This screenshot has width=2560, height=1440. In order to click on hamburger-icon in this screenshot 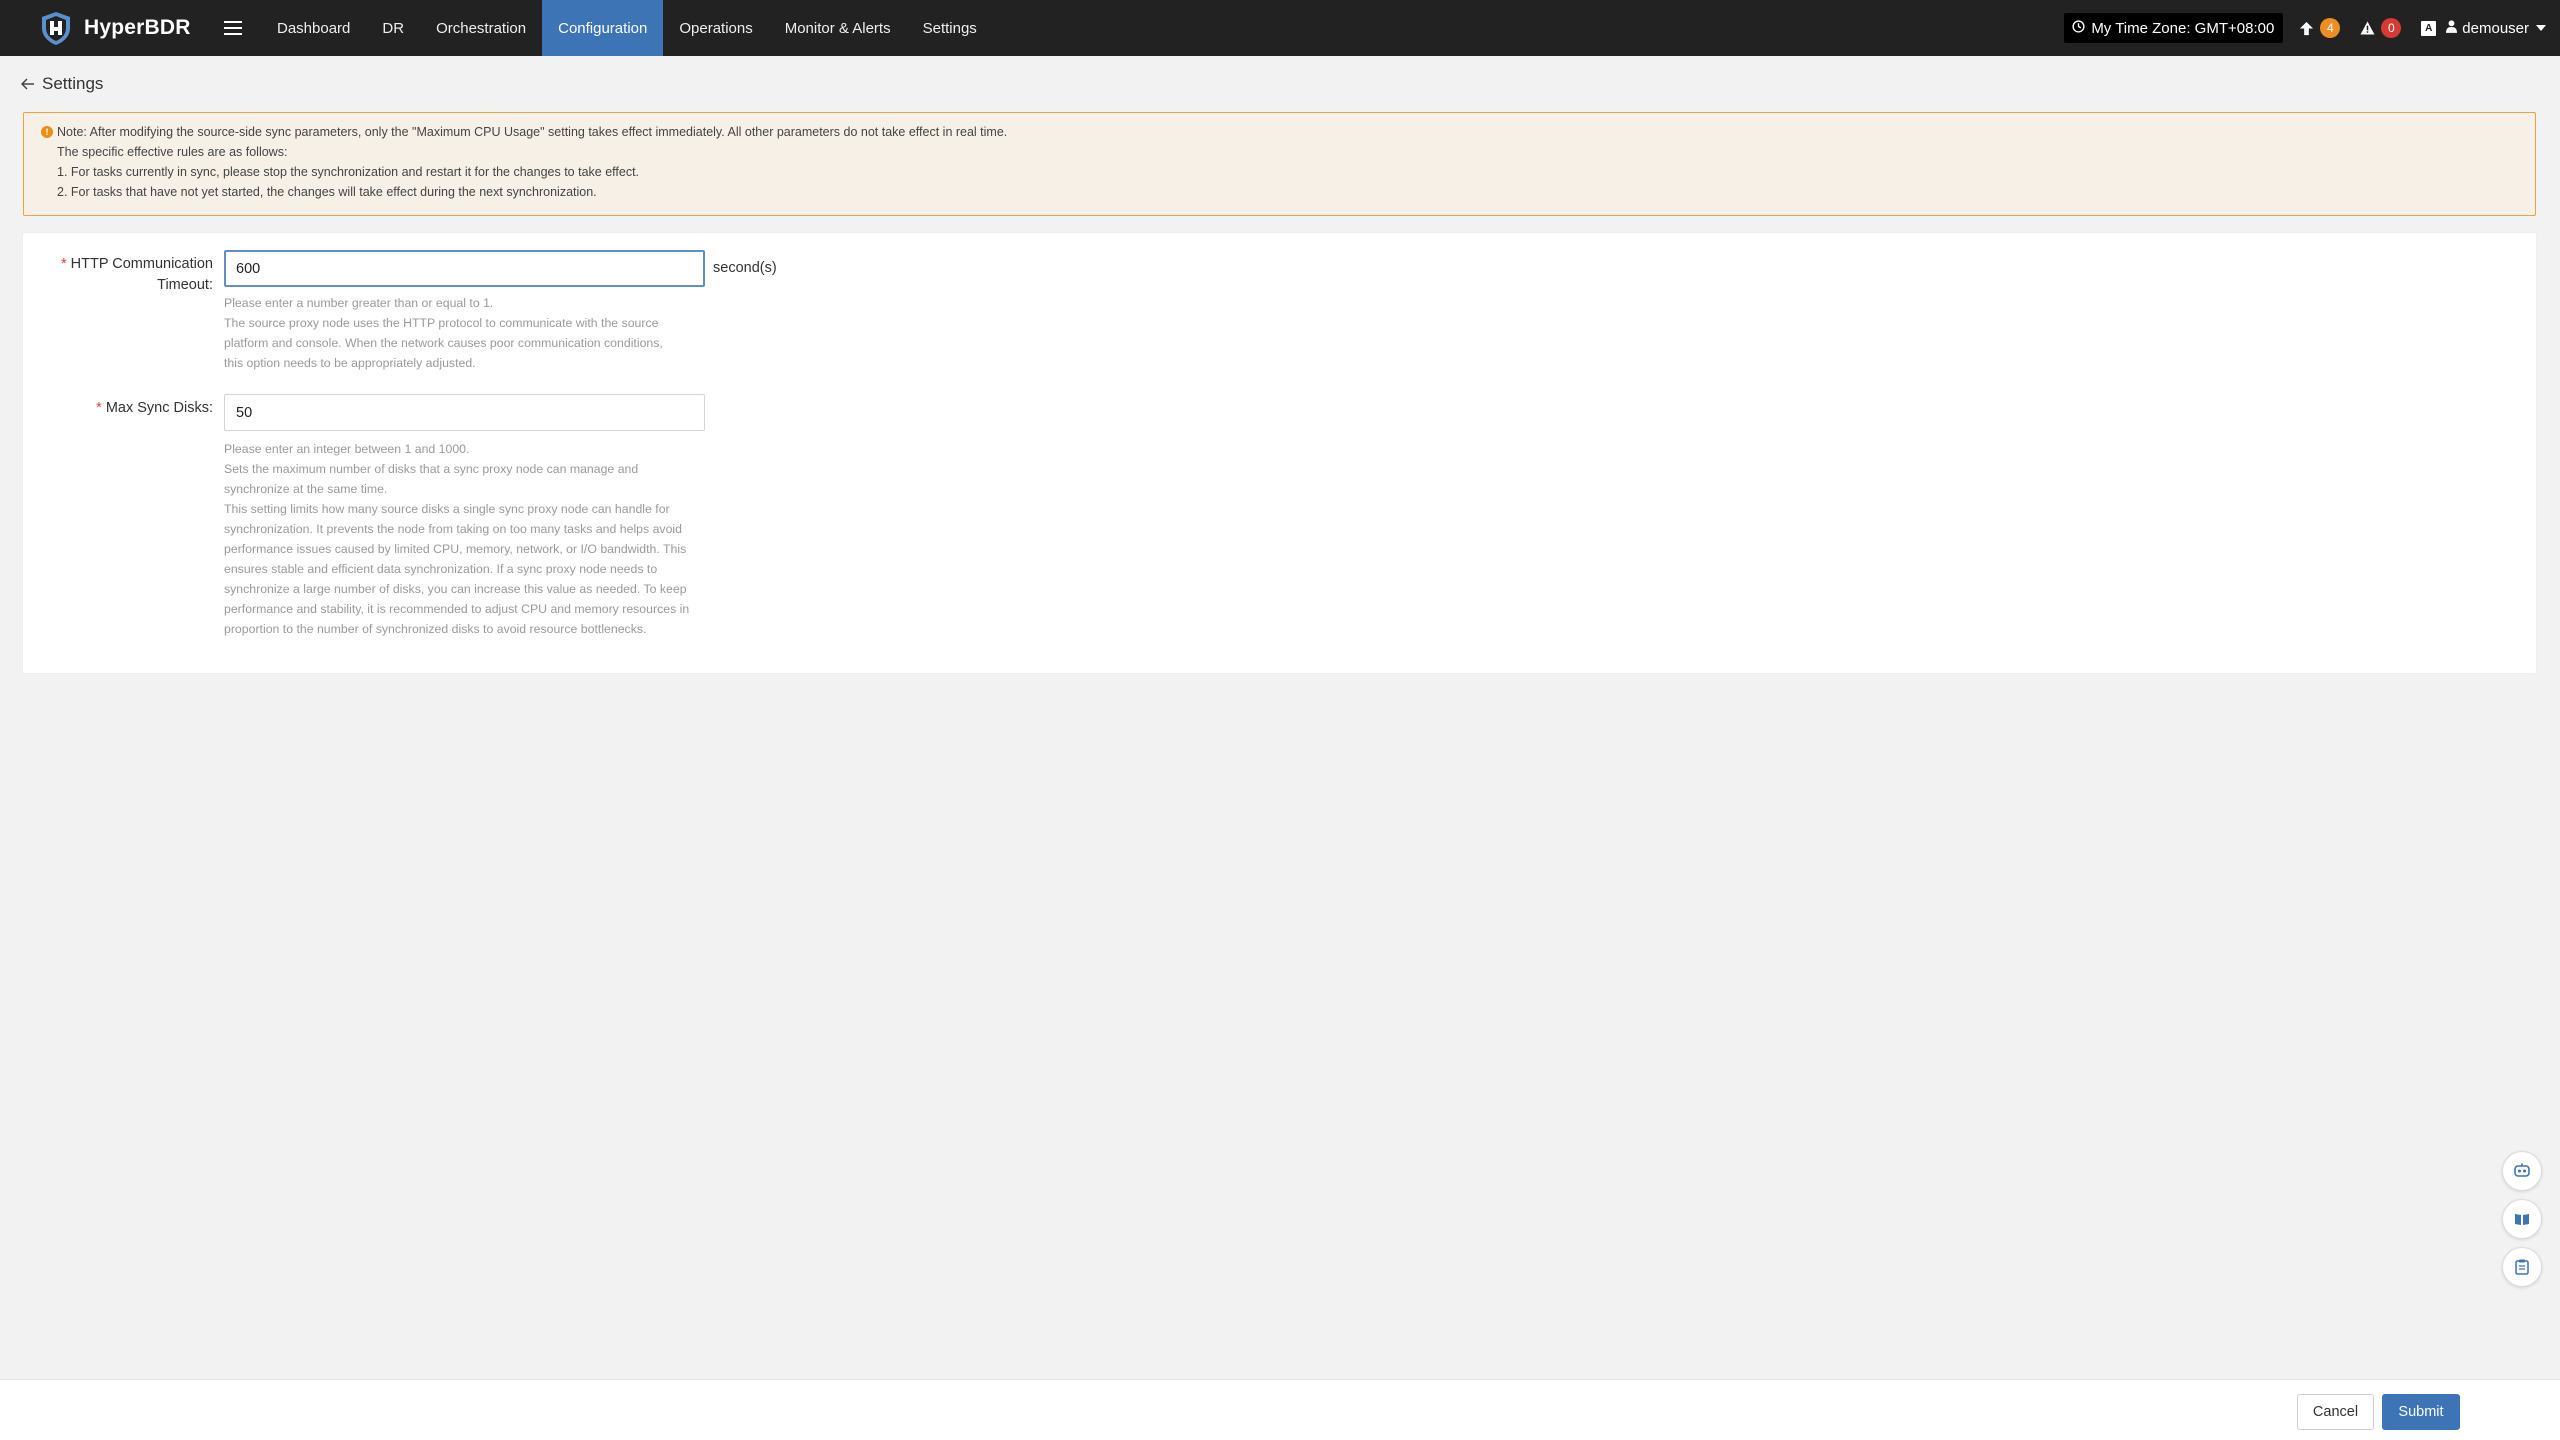, I will do `click(233, 28)`.